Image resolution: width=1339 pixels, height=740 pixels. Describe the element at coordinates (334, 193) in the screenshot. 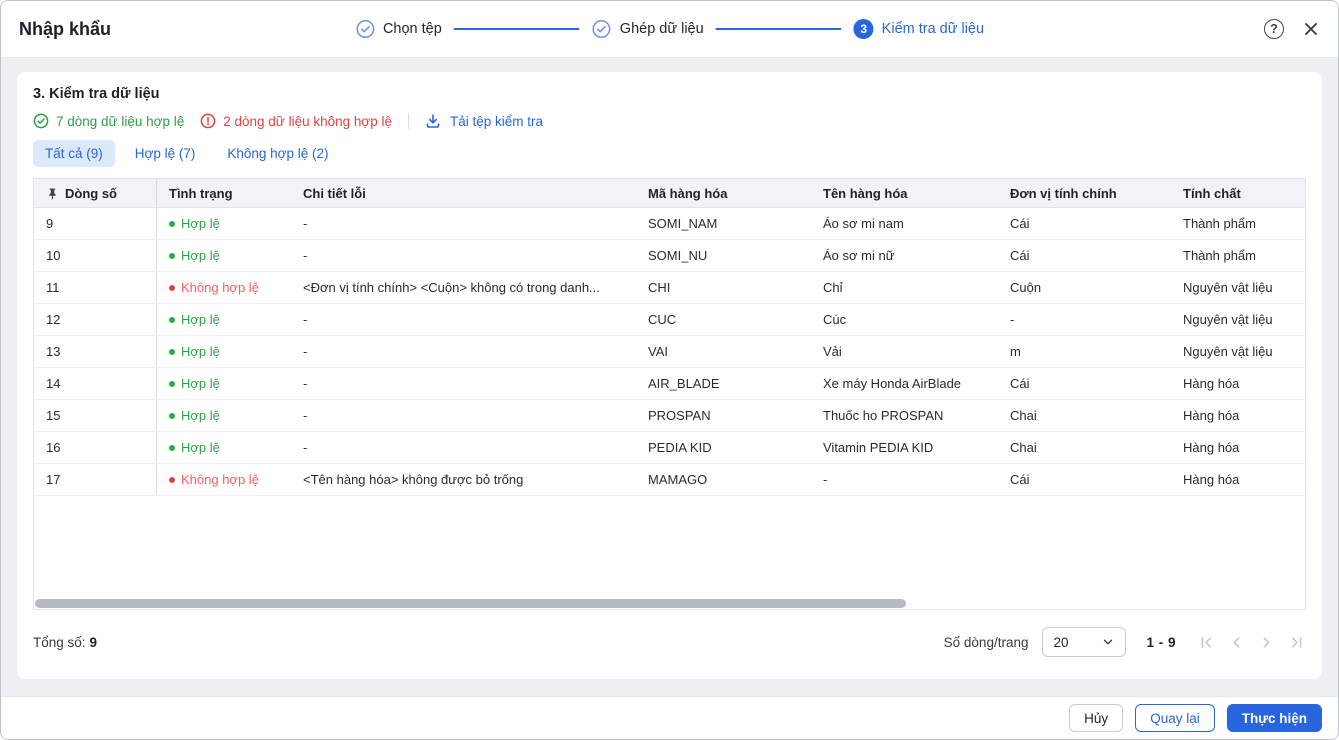

I see `column-header-error-detail: Chi tiết lỗi` at that location.